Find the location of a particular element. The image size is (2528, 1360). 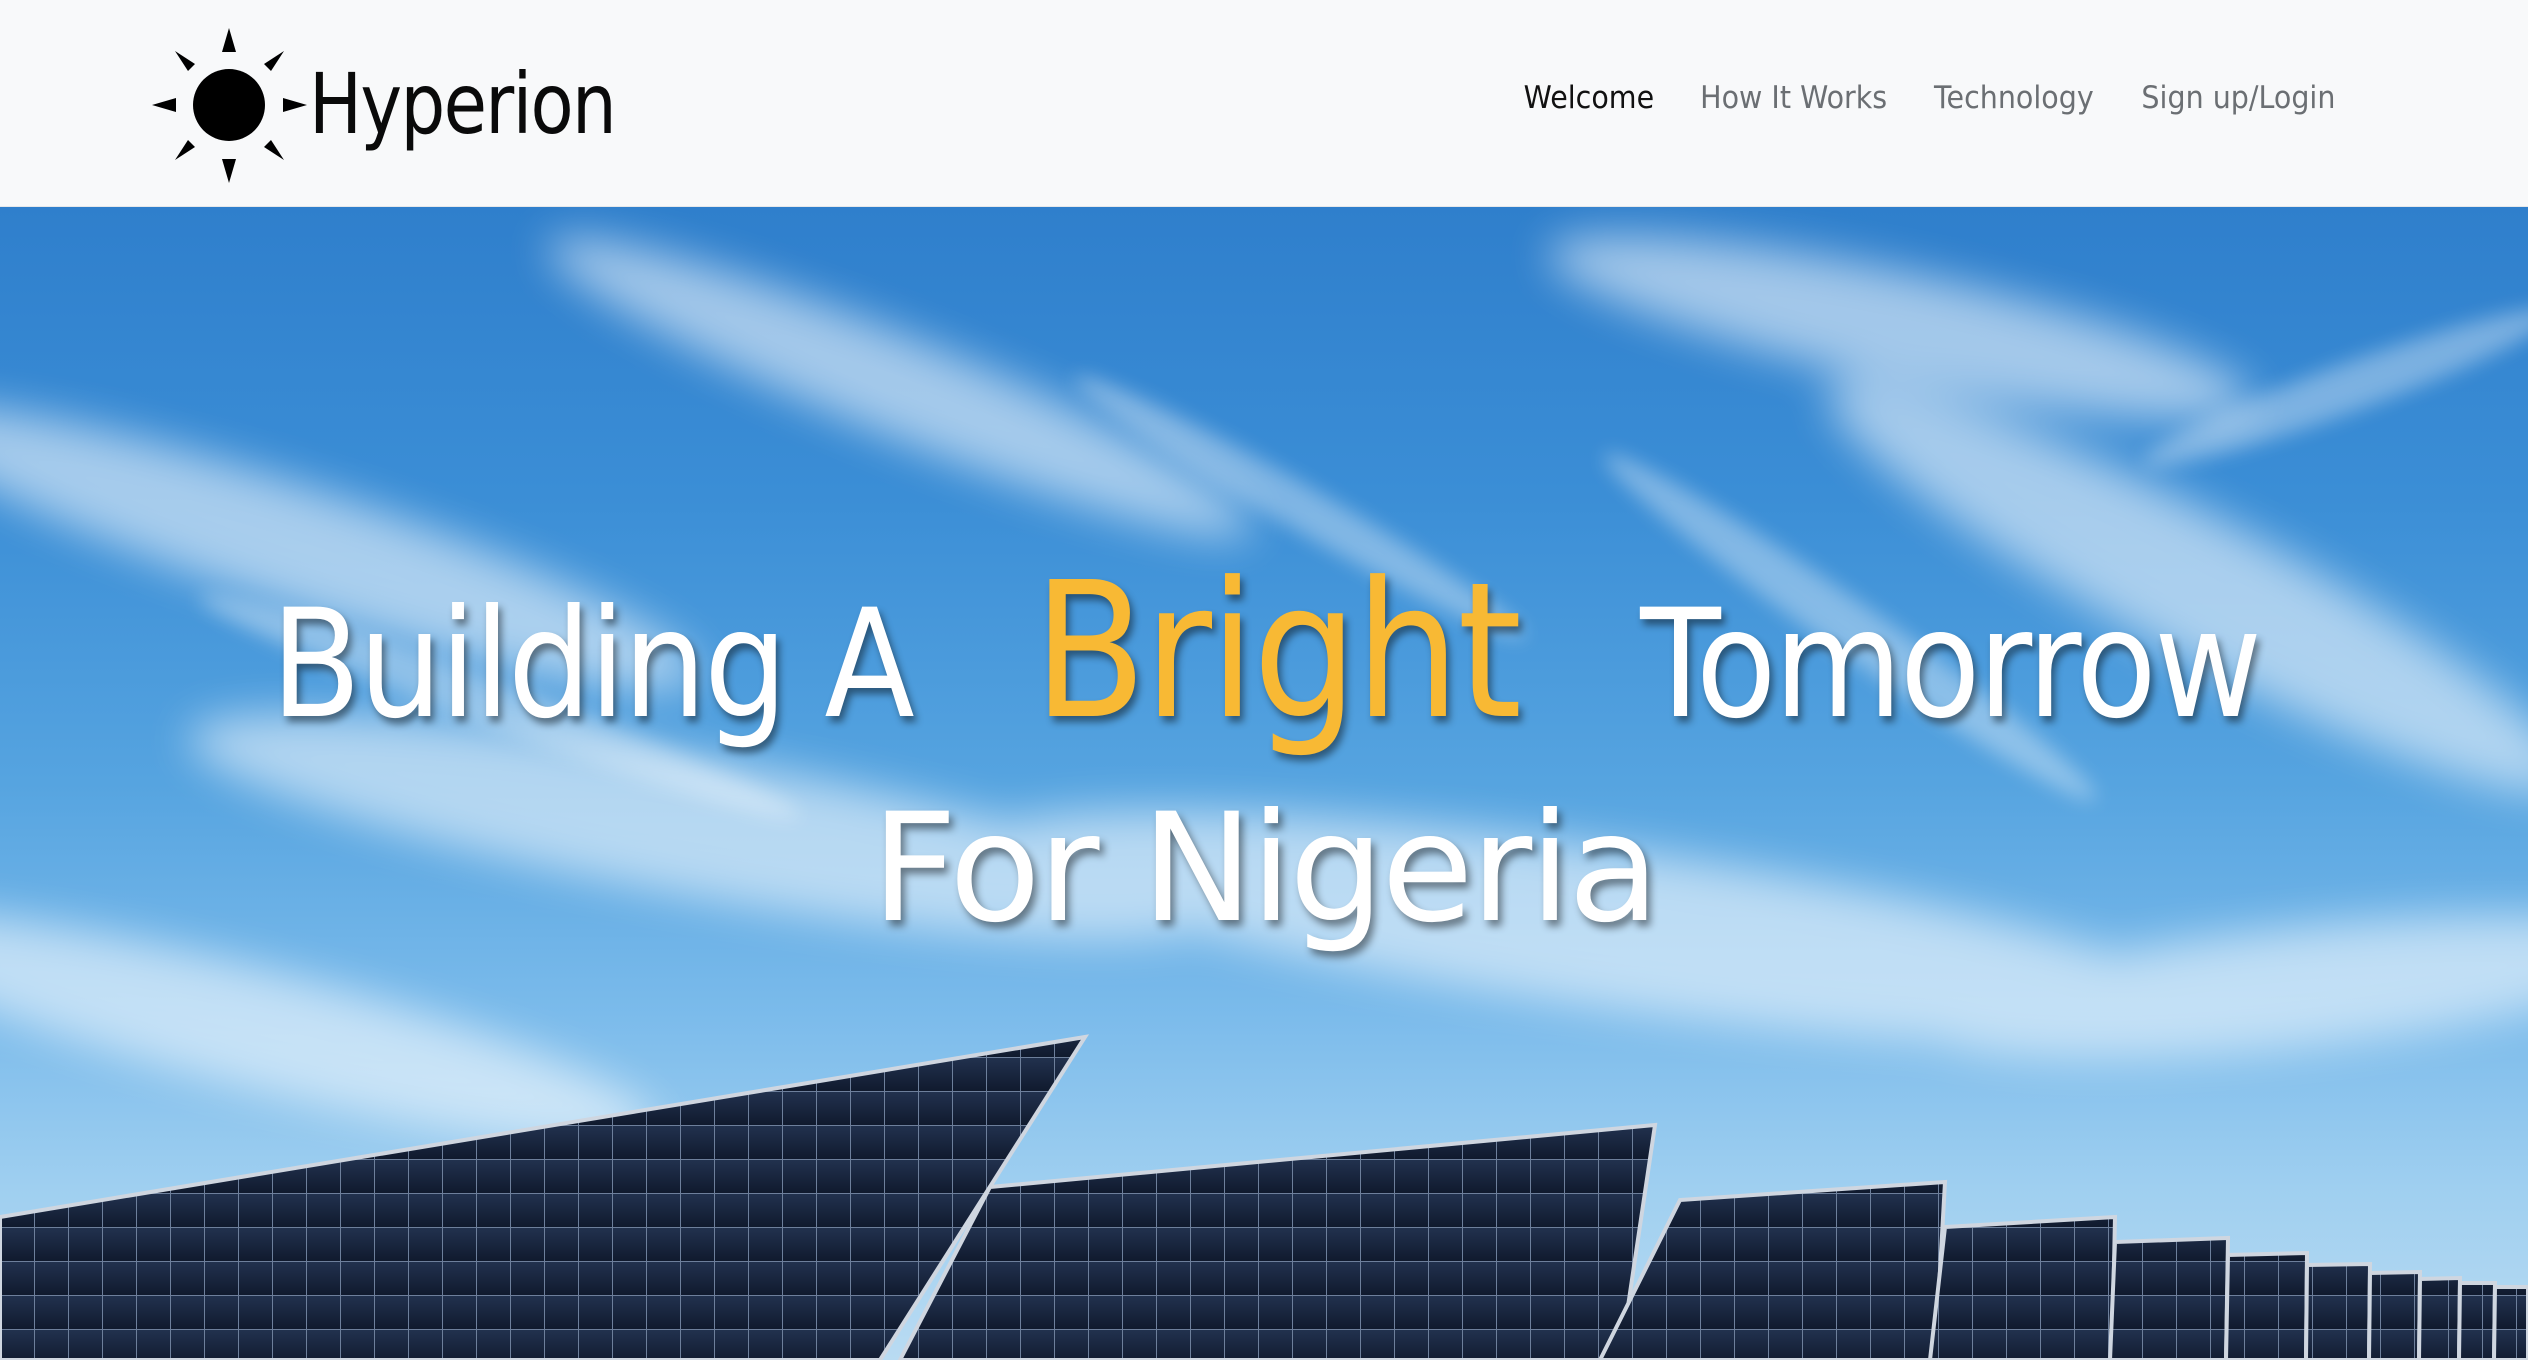

nav-welcome: Welcome is located at coordinates (1589, 98).